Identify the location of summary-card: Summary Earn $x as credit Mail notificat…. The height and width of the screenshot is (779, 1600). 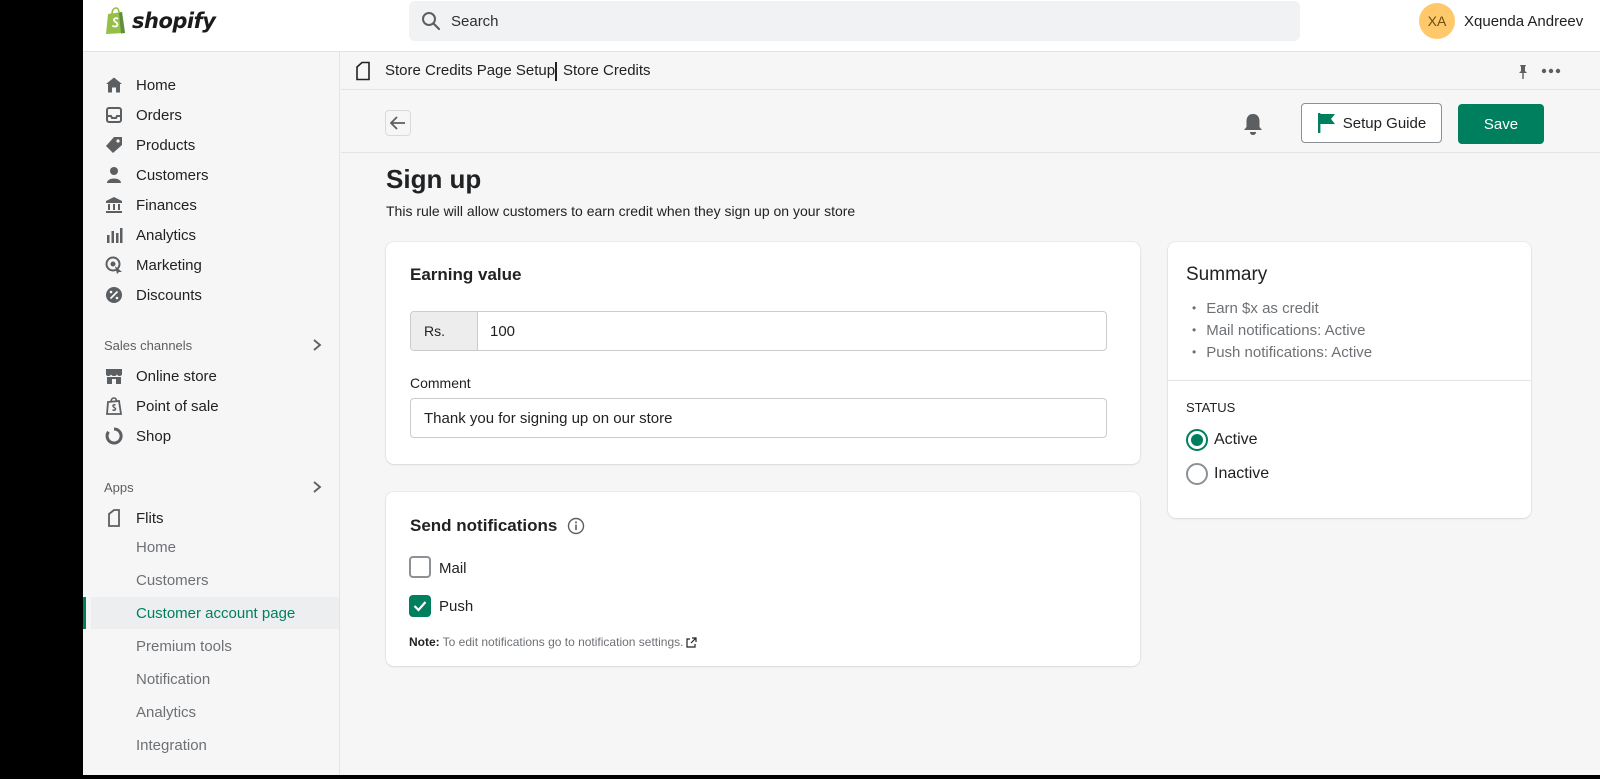
(1349, 380).